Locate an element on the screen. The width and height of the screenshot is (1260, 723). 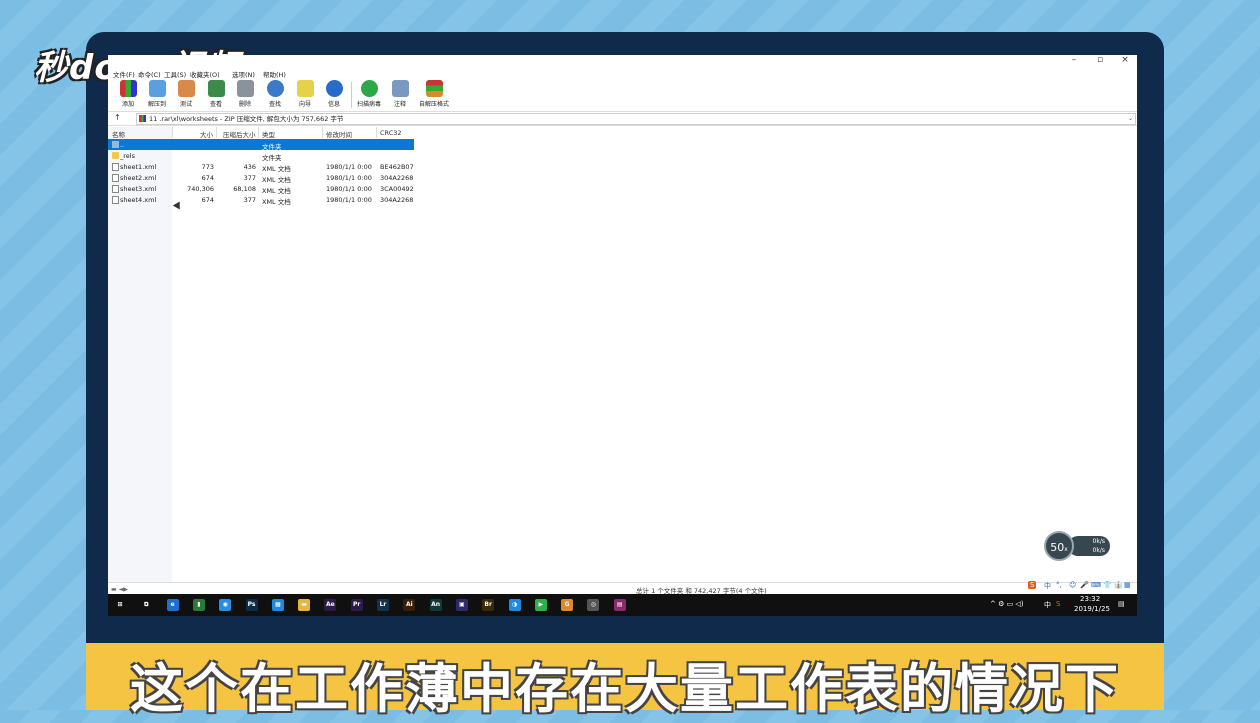
extract-to-button: 解压到 is located at coordinates (157, 94).